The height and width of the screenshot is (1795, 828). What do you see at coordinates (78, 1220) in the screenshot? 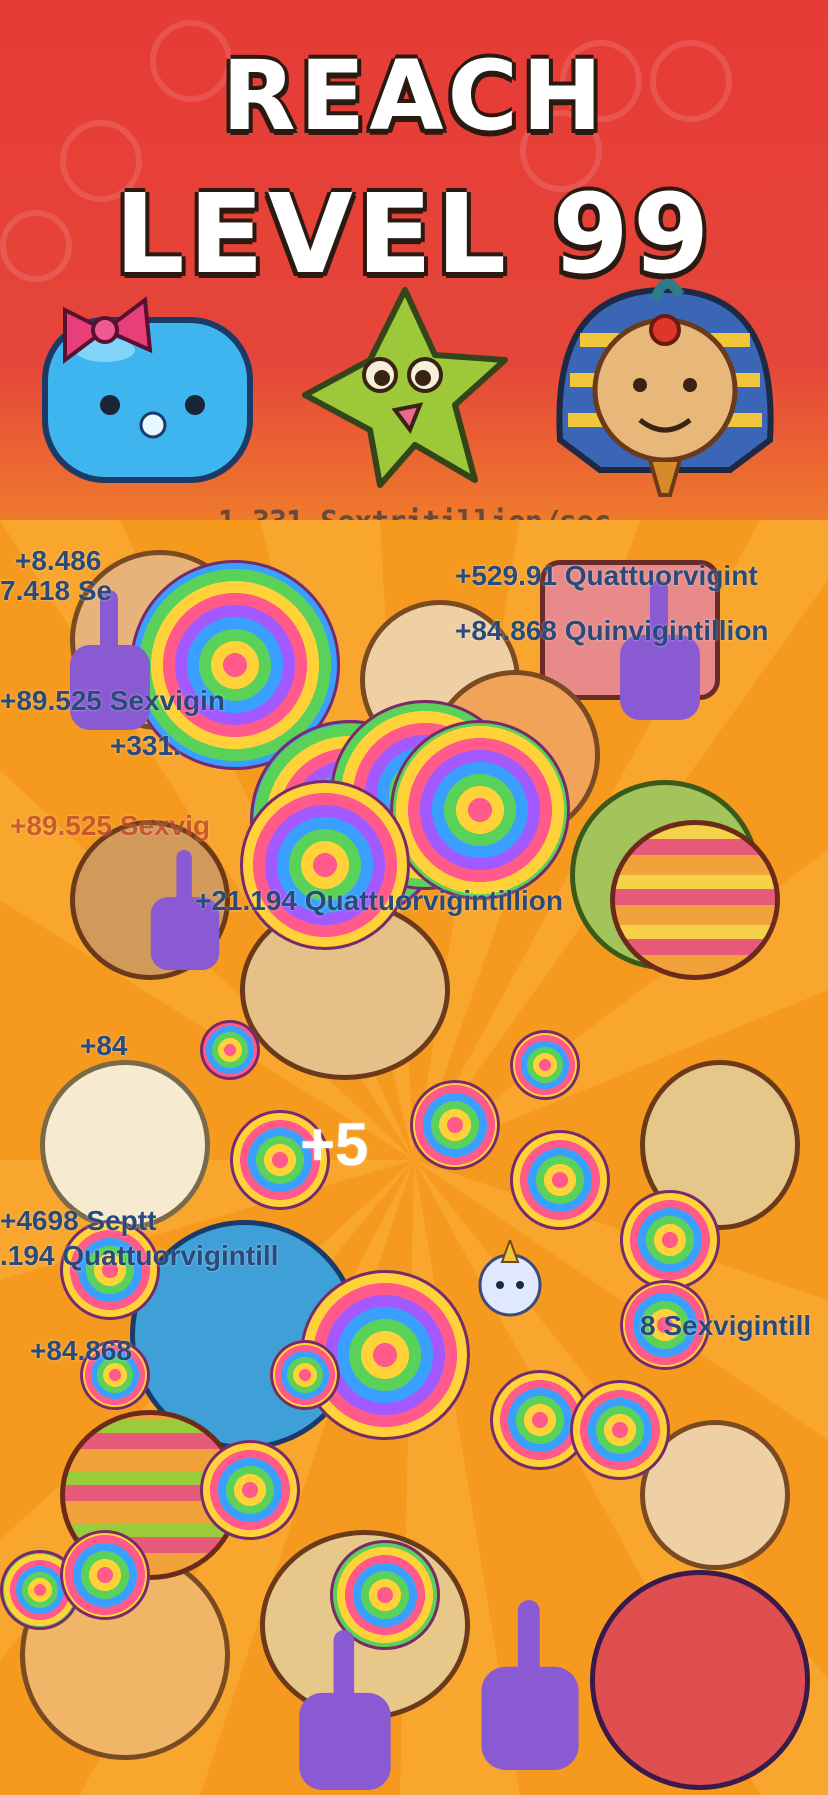
I see `floating-earnings-text: +4698 Septt` at bounding box center [78, 1220].